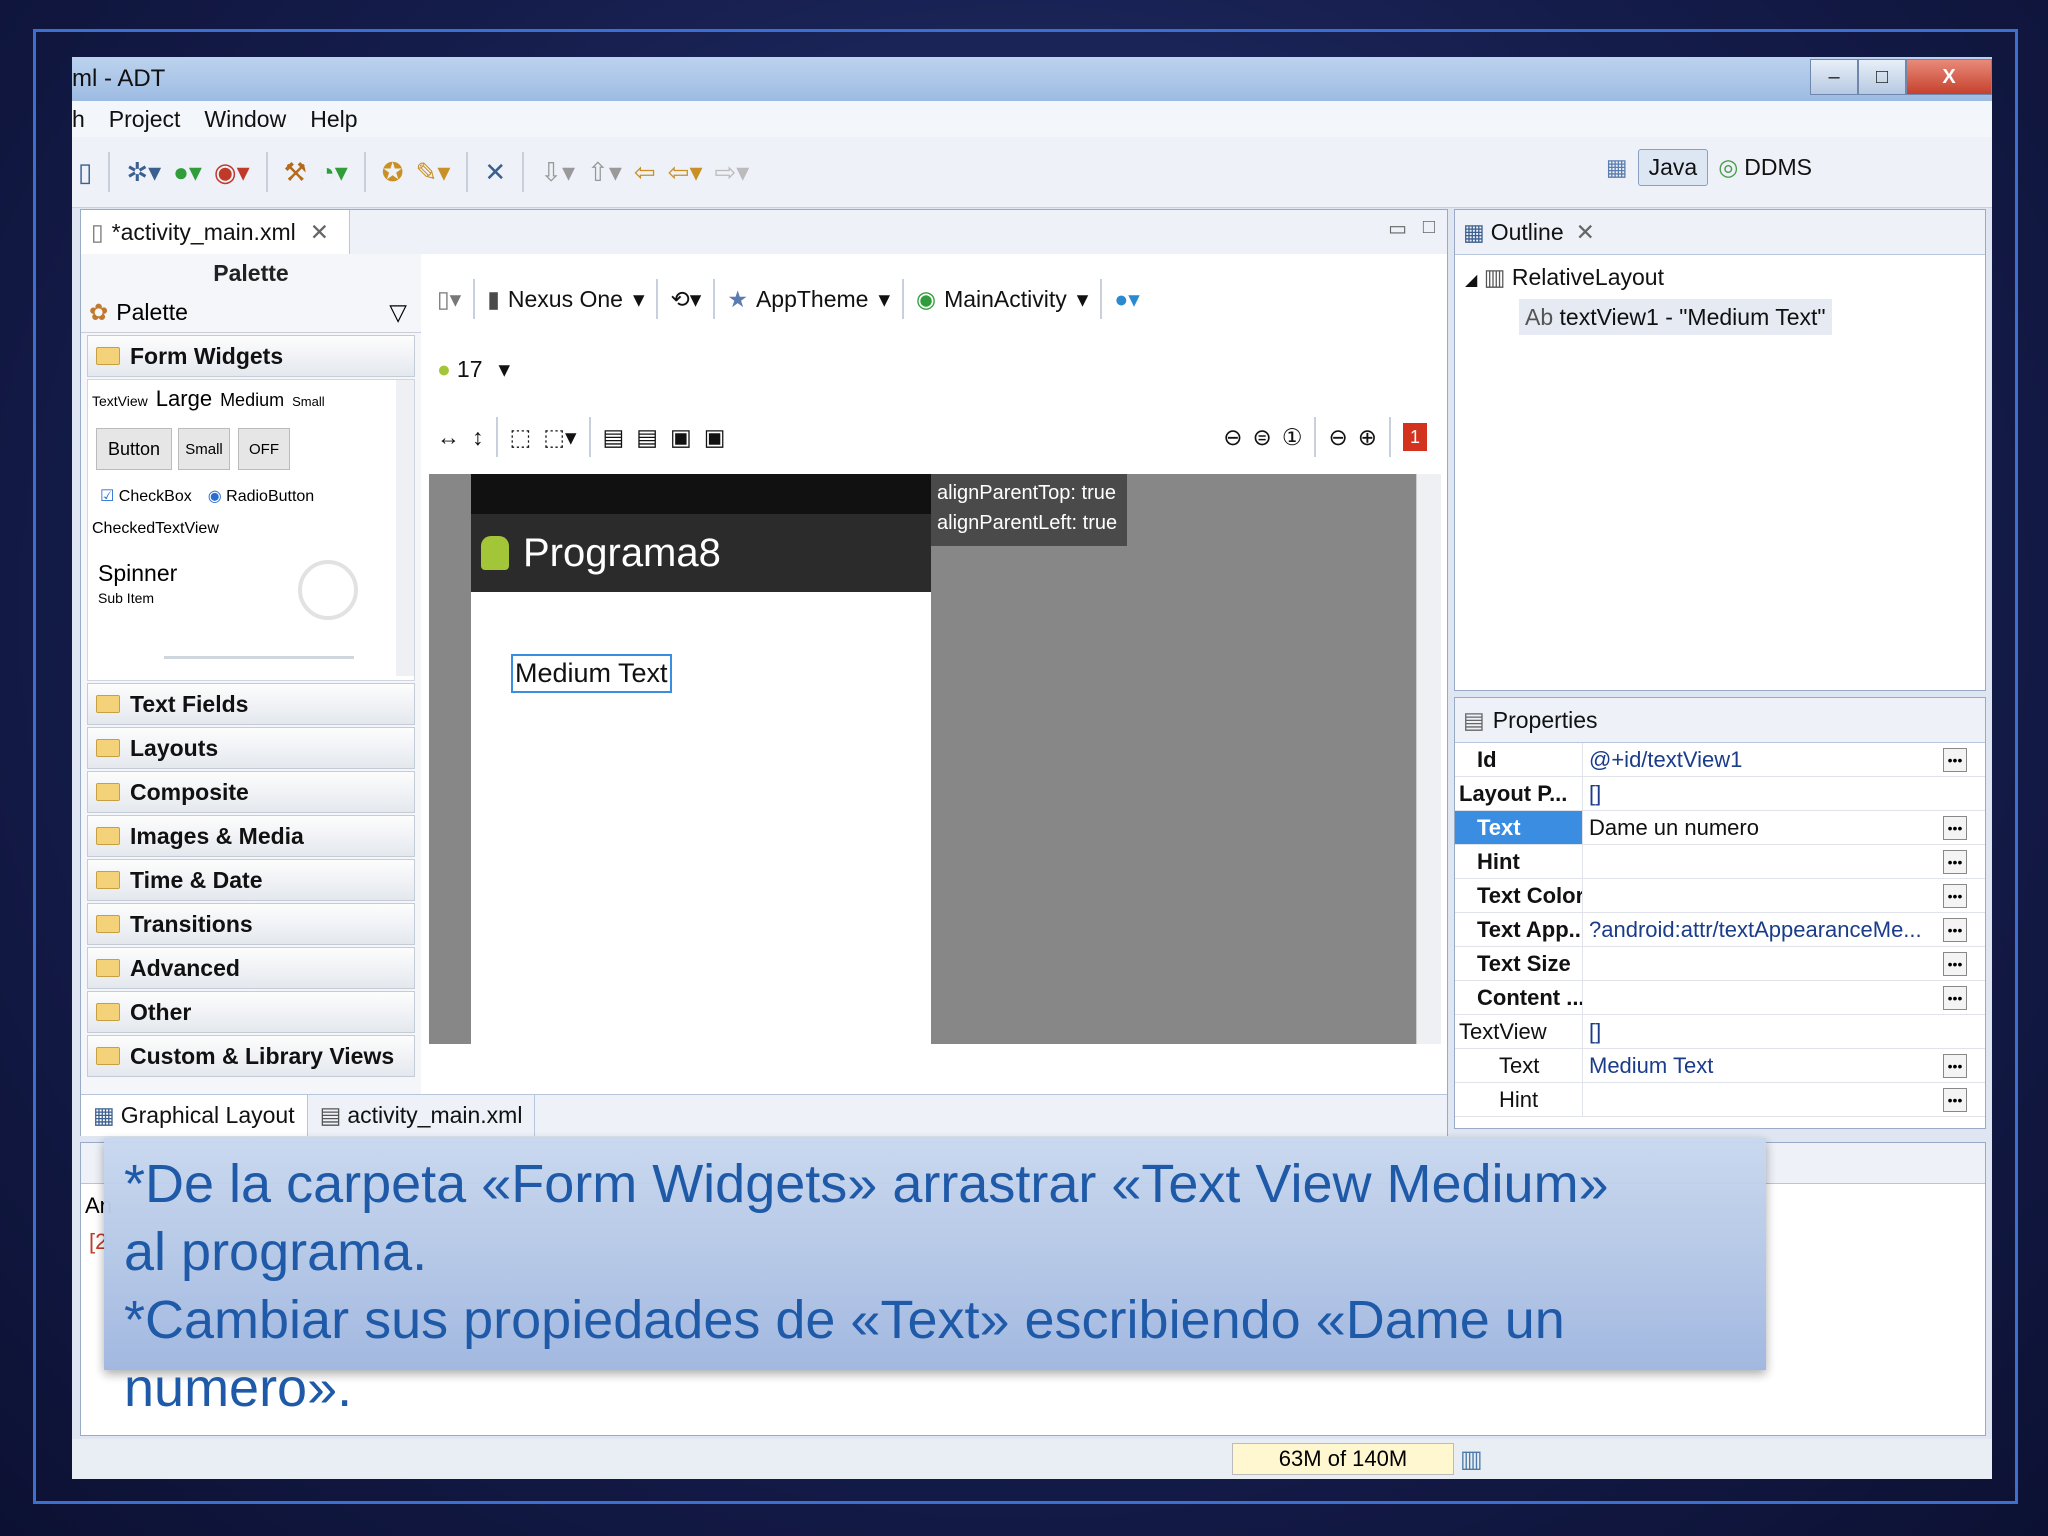 The width and height of the screenshot is (2048, 1536). I want to click on zoom-out-icon: ⊖, so click(1337, 437).